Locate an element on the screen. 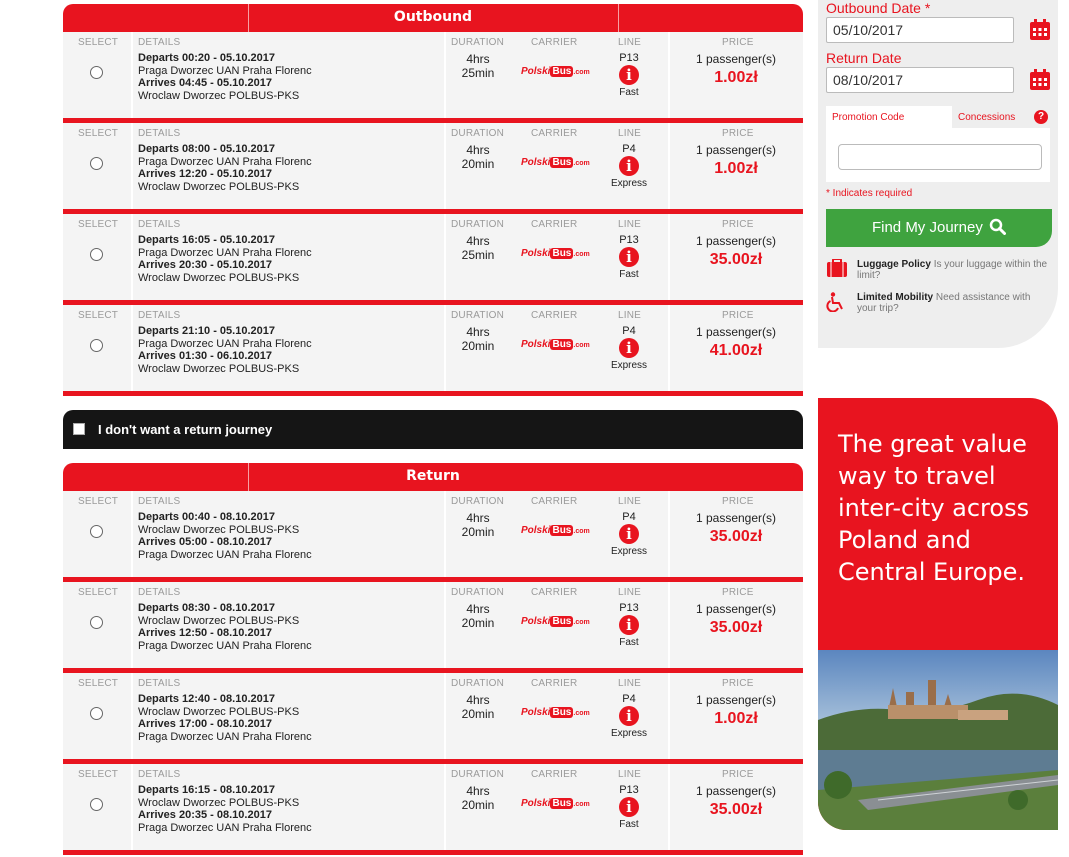  required-note: * Indicates required is located at coordinates (869, 193).